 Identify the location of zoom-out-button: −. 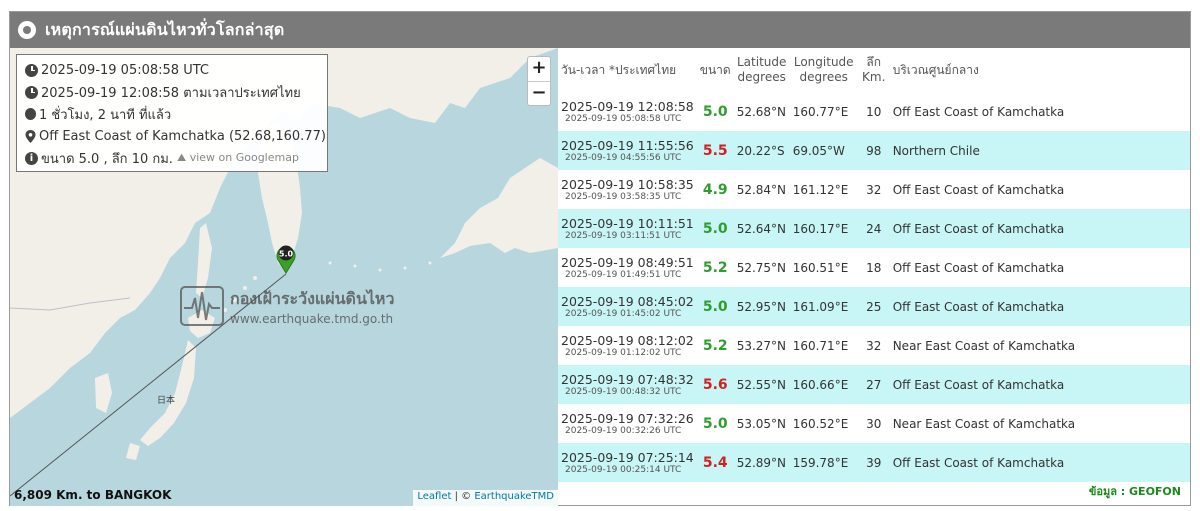
(539, 93).